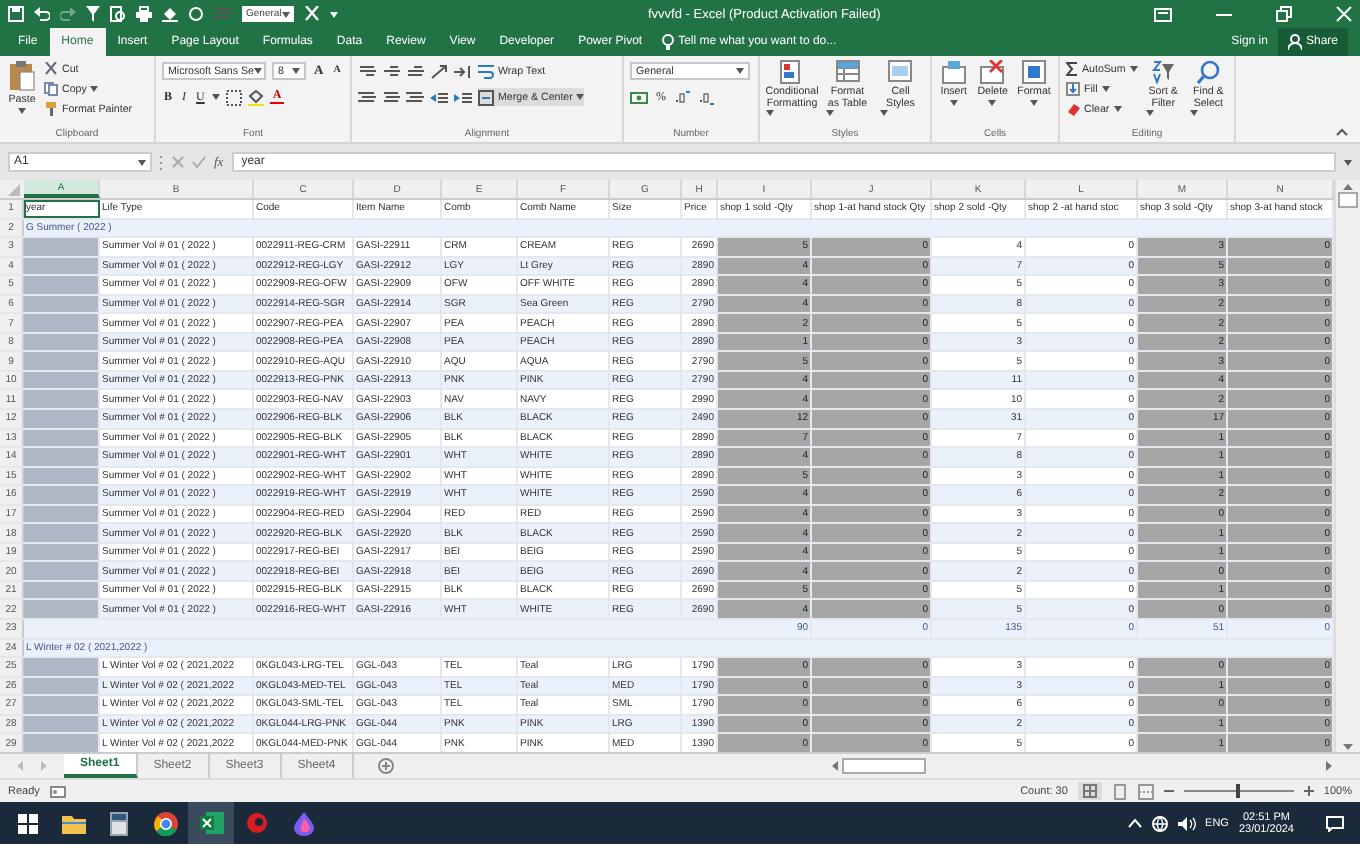 The image size is (1360, 850). I want to click on align-bottom-icon, so click(415, 71).